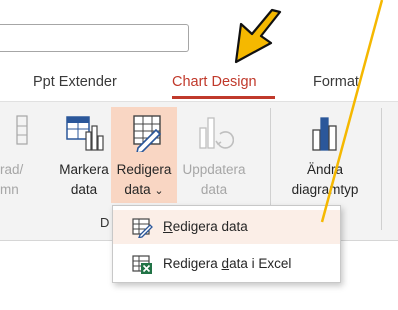  Describe the element at coordinates (352, 111) in the screenshot. I see `annotation-line` at that location.